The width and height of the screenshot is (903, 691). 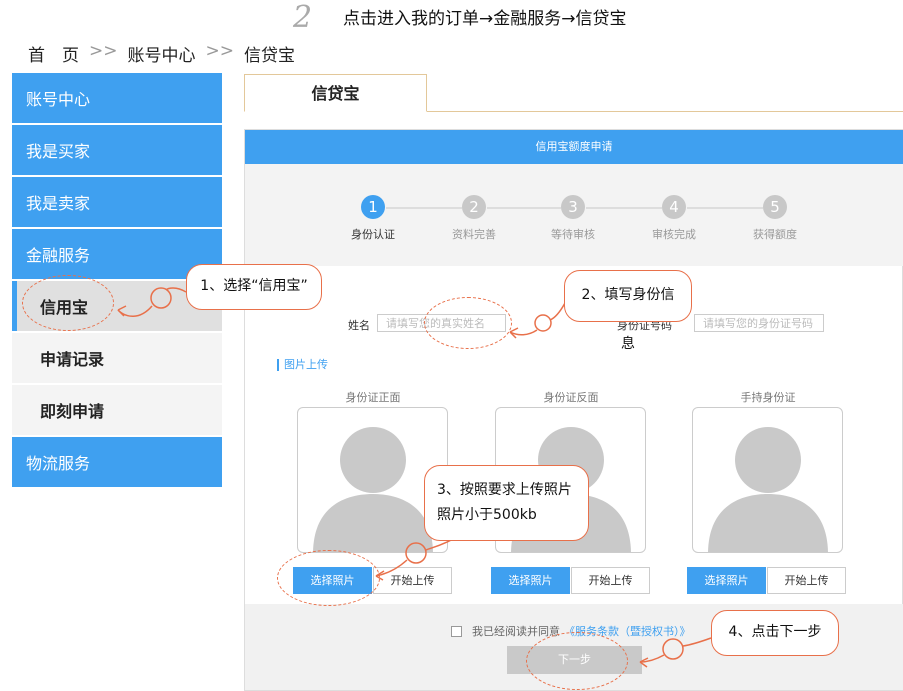 What do you see at coordinates (628, 311) in the screenshot?
I see `annotation-step-2: 2、填写身份信息` at bounding box center [628, 311].